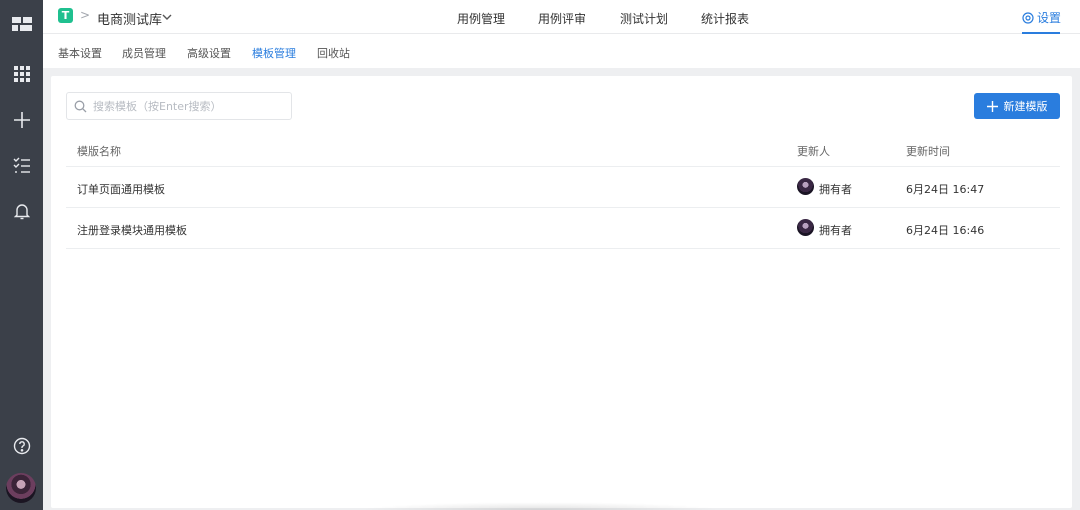 The height and width of the screenshot is (510, 1080). Describe the element at coordinates (209, 53) in the screenshot. I see `tab-advanced-settings: 高级设置` at that location.